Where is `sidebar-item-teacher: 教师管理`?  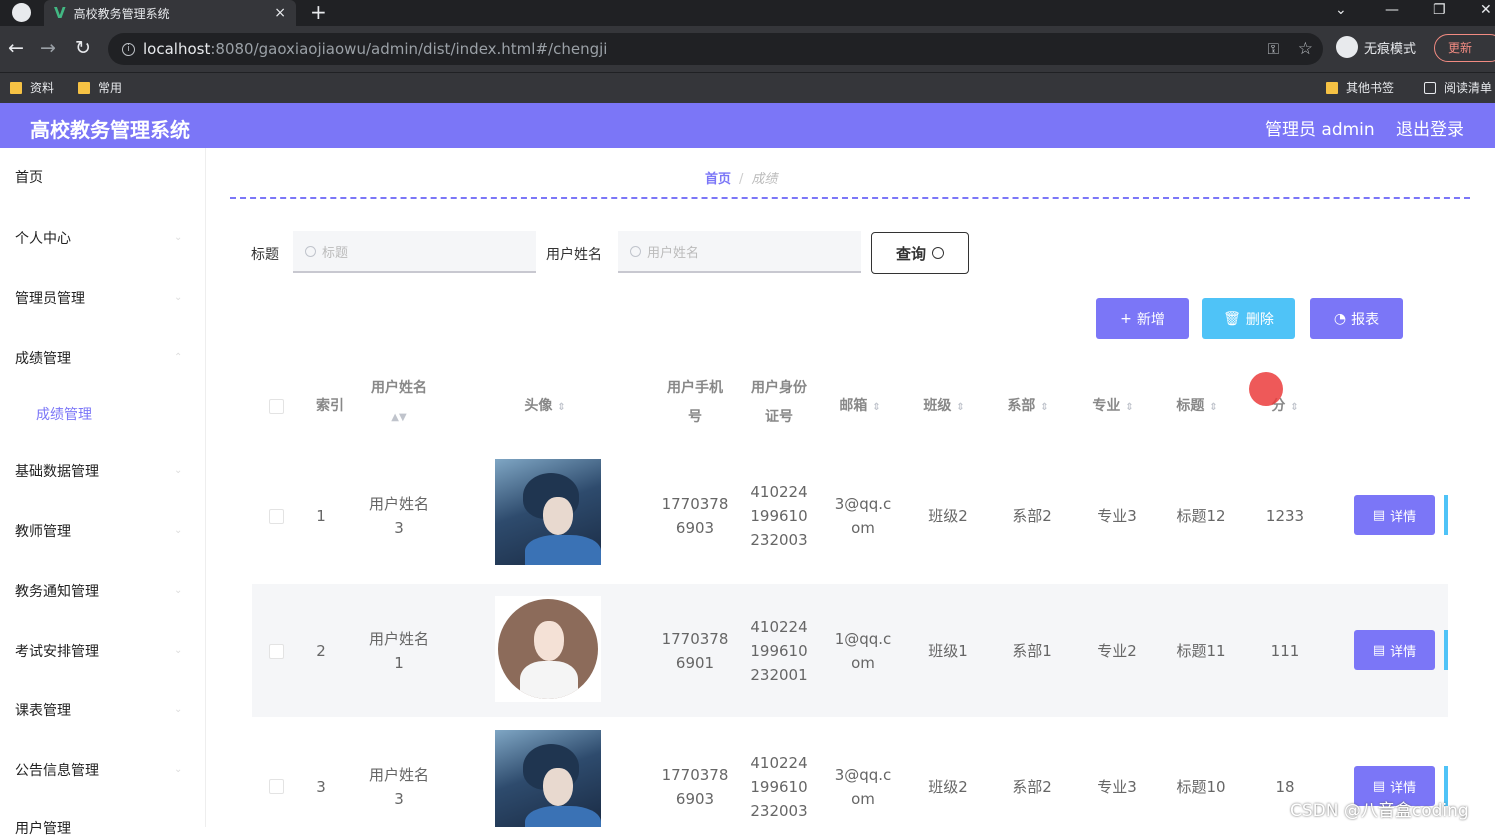 sidebar-item-teacher: 教师管理 is located at coordinates (43, 531).